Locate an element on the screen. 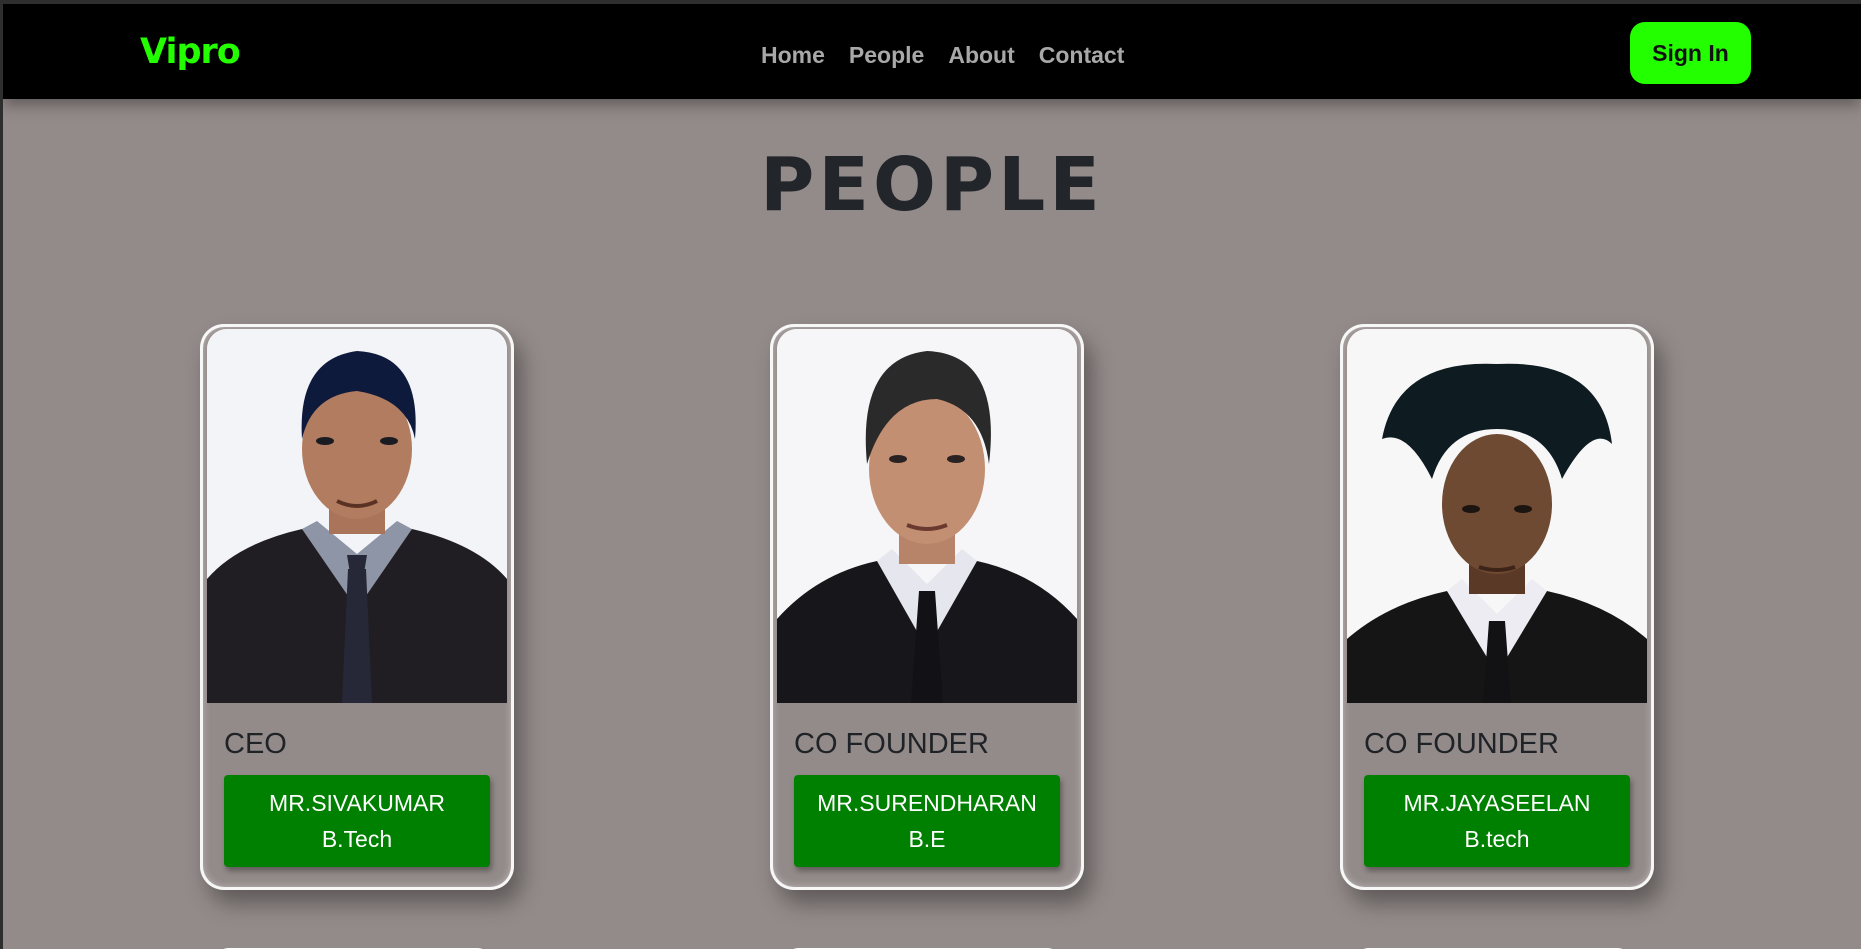  person-name: MR.SURENDHARAN is located at coordinates (927, 803).